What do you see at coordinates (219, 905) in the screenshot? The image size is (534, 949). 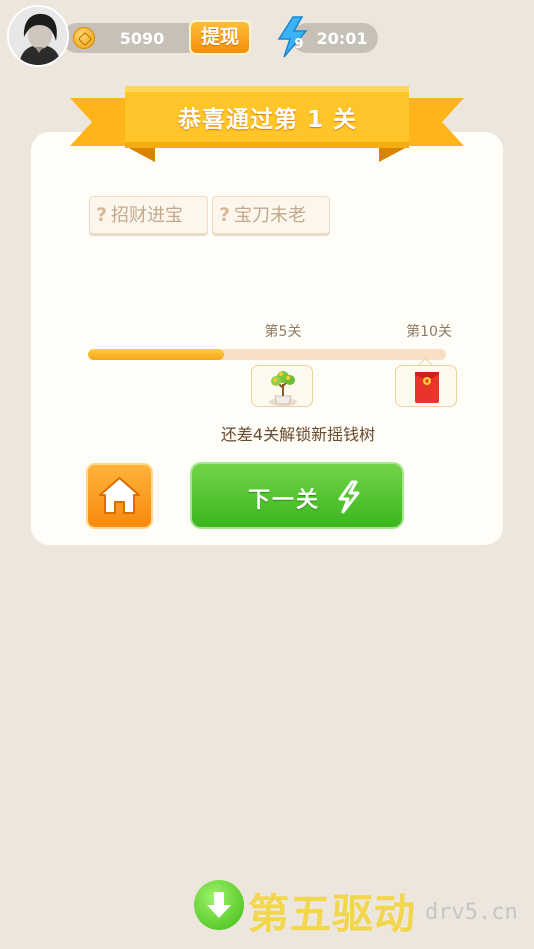 I see `watermark-download-icon` at bounding box center [219, 905].